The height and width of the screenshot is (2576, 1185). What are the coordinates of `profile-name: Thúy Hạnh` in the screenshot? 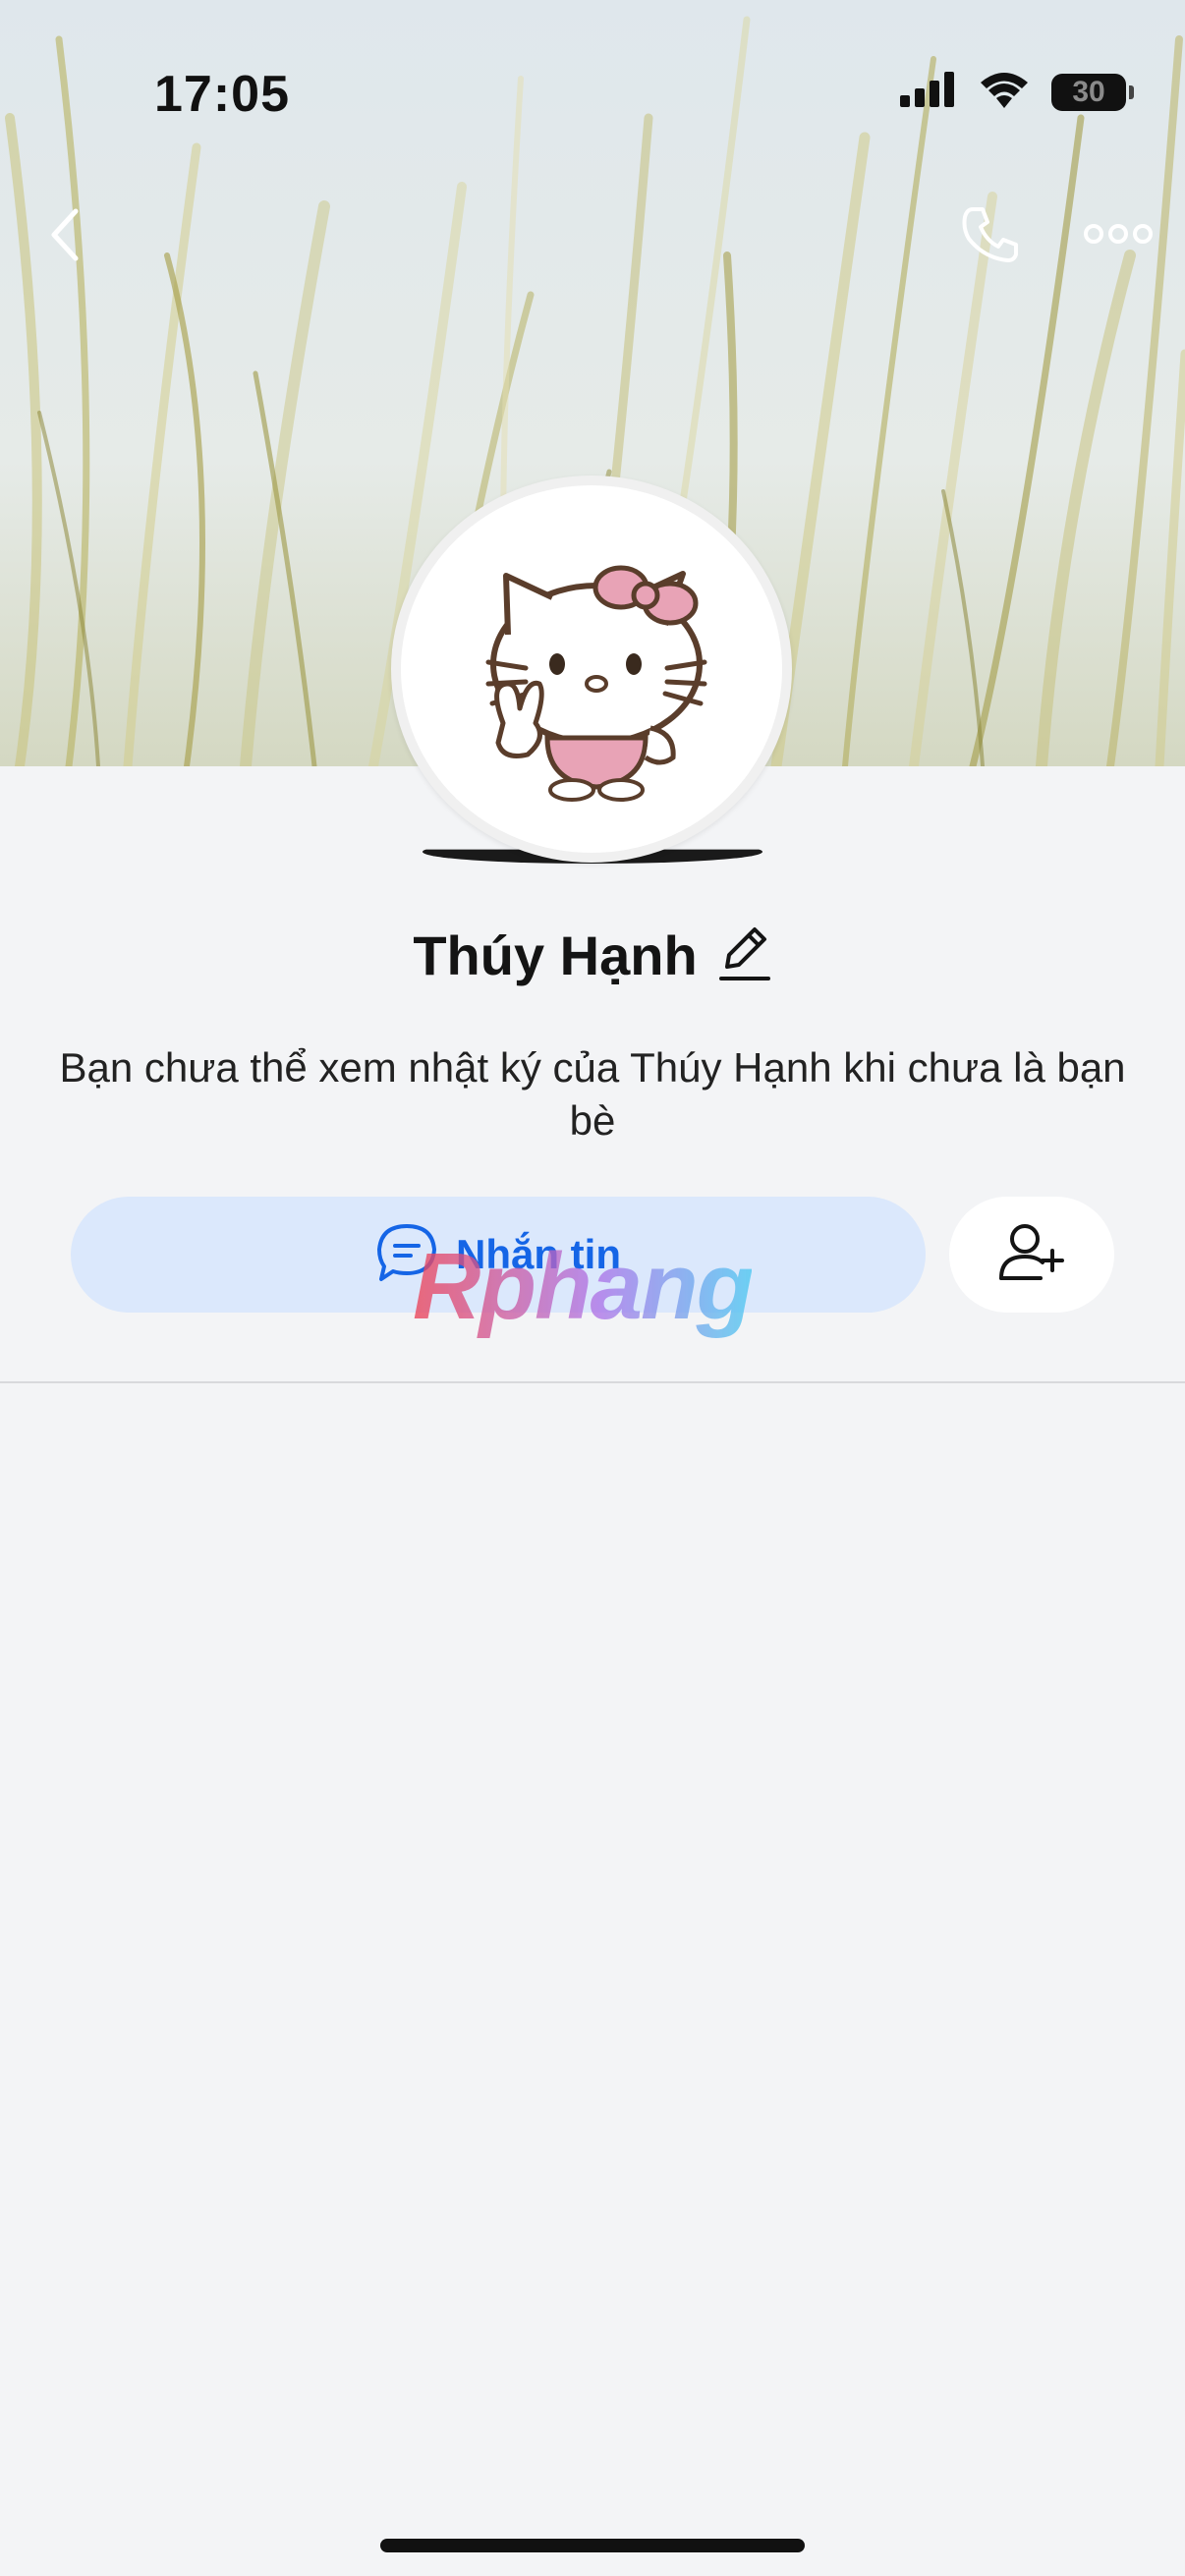 It's located at (556, 955).